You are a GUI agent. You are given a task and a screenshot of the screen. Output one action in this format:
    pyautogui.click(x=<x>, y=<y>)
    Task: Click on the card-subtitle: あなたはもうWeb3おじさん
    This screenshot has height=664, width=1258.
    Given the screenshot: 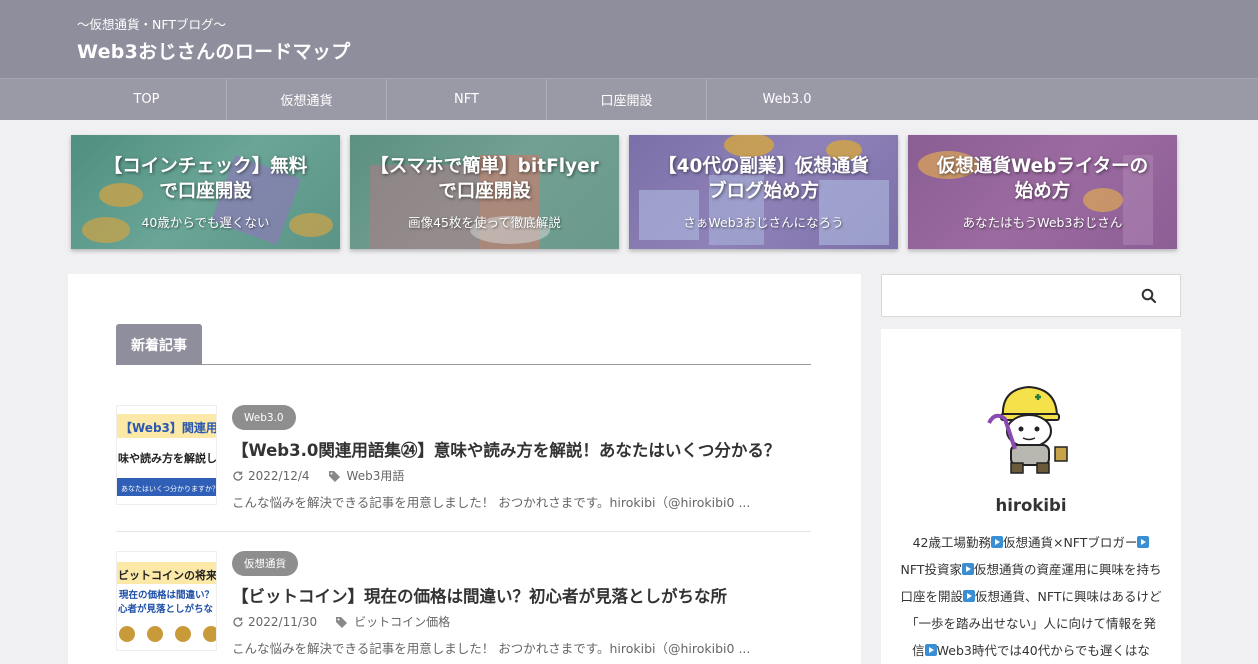 What is the action you would take?
    pyautogui.click(x=1042, y=222)
    